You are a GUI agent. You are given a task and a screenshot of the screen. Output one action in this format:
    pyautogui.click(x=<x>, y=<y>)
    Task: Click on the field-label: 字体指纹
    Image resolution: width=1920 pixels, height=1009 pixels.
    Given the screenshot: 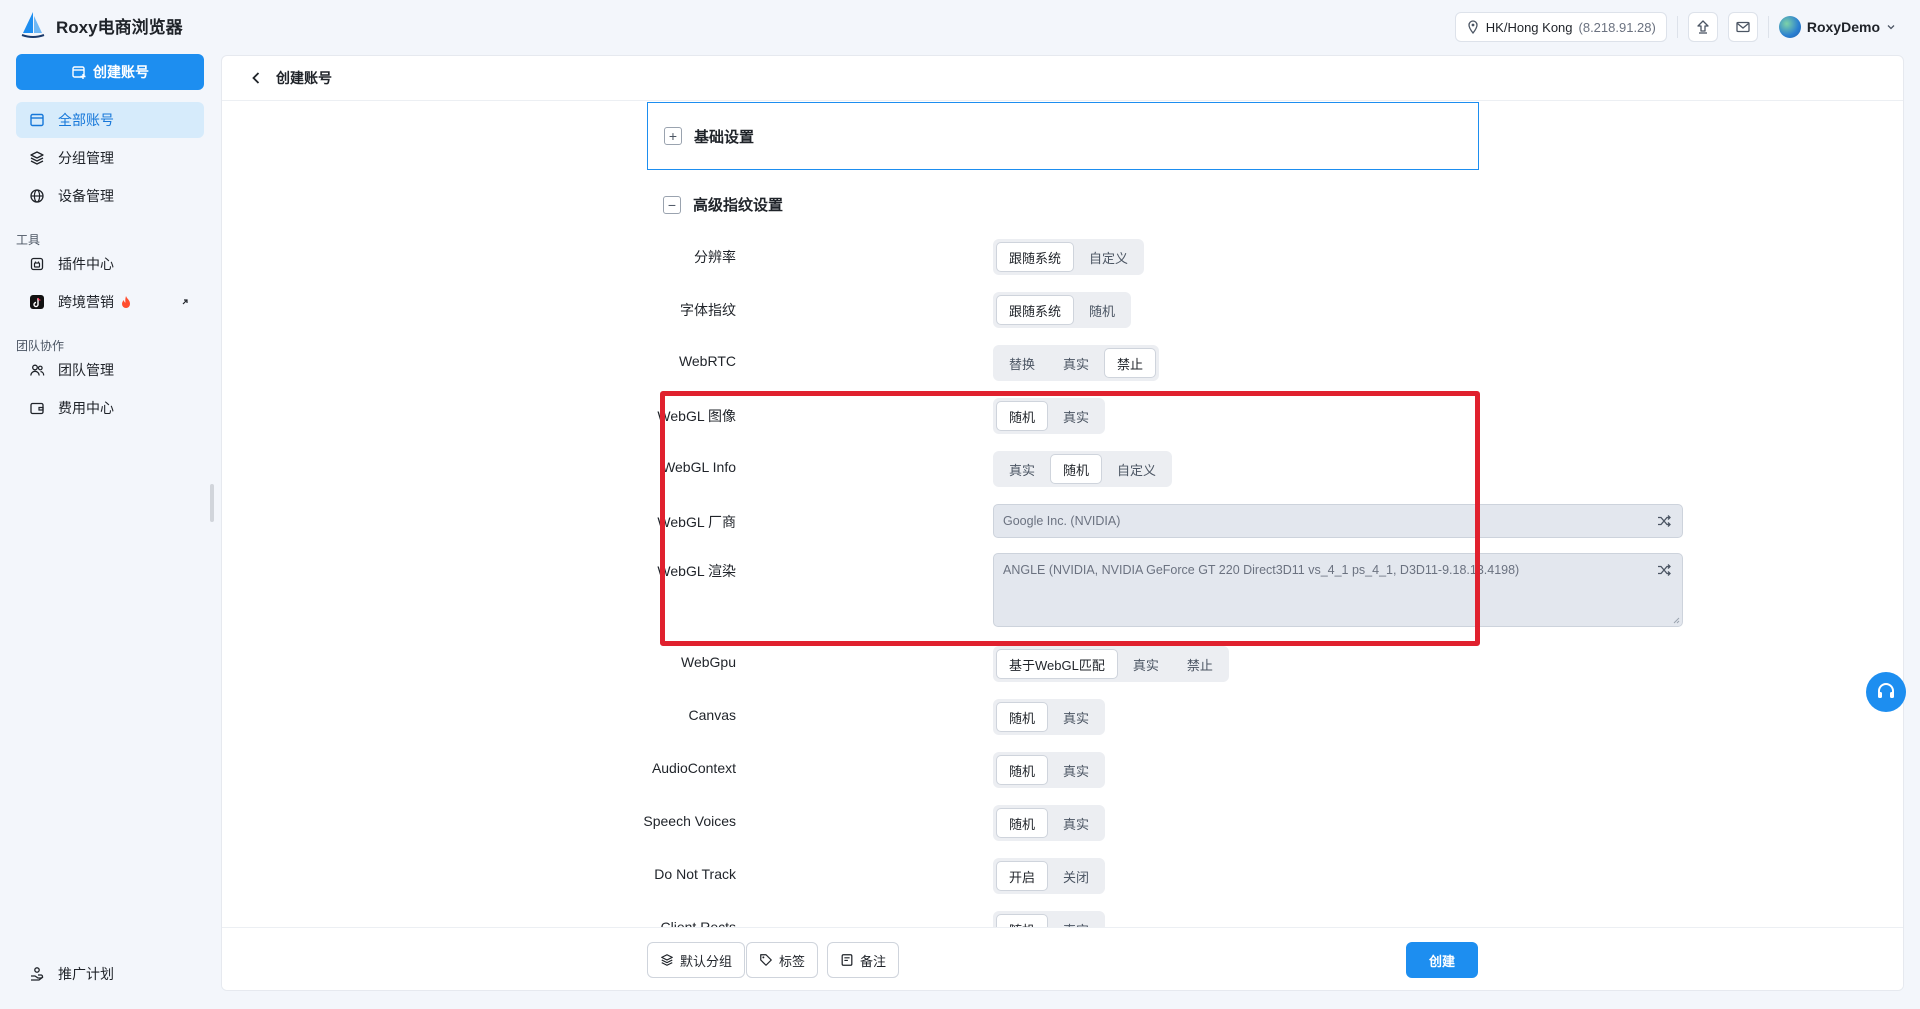 What is the action you would take?
    pyautogui.click(x=708, y=310)
    